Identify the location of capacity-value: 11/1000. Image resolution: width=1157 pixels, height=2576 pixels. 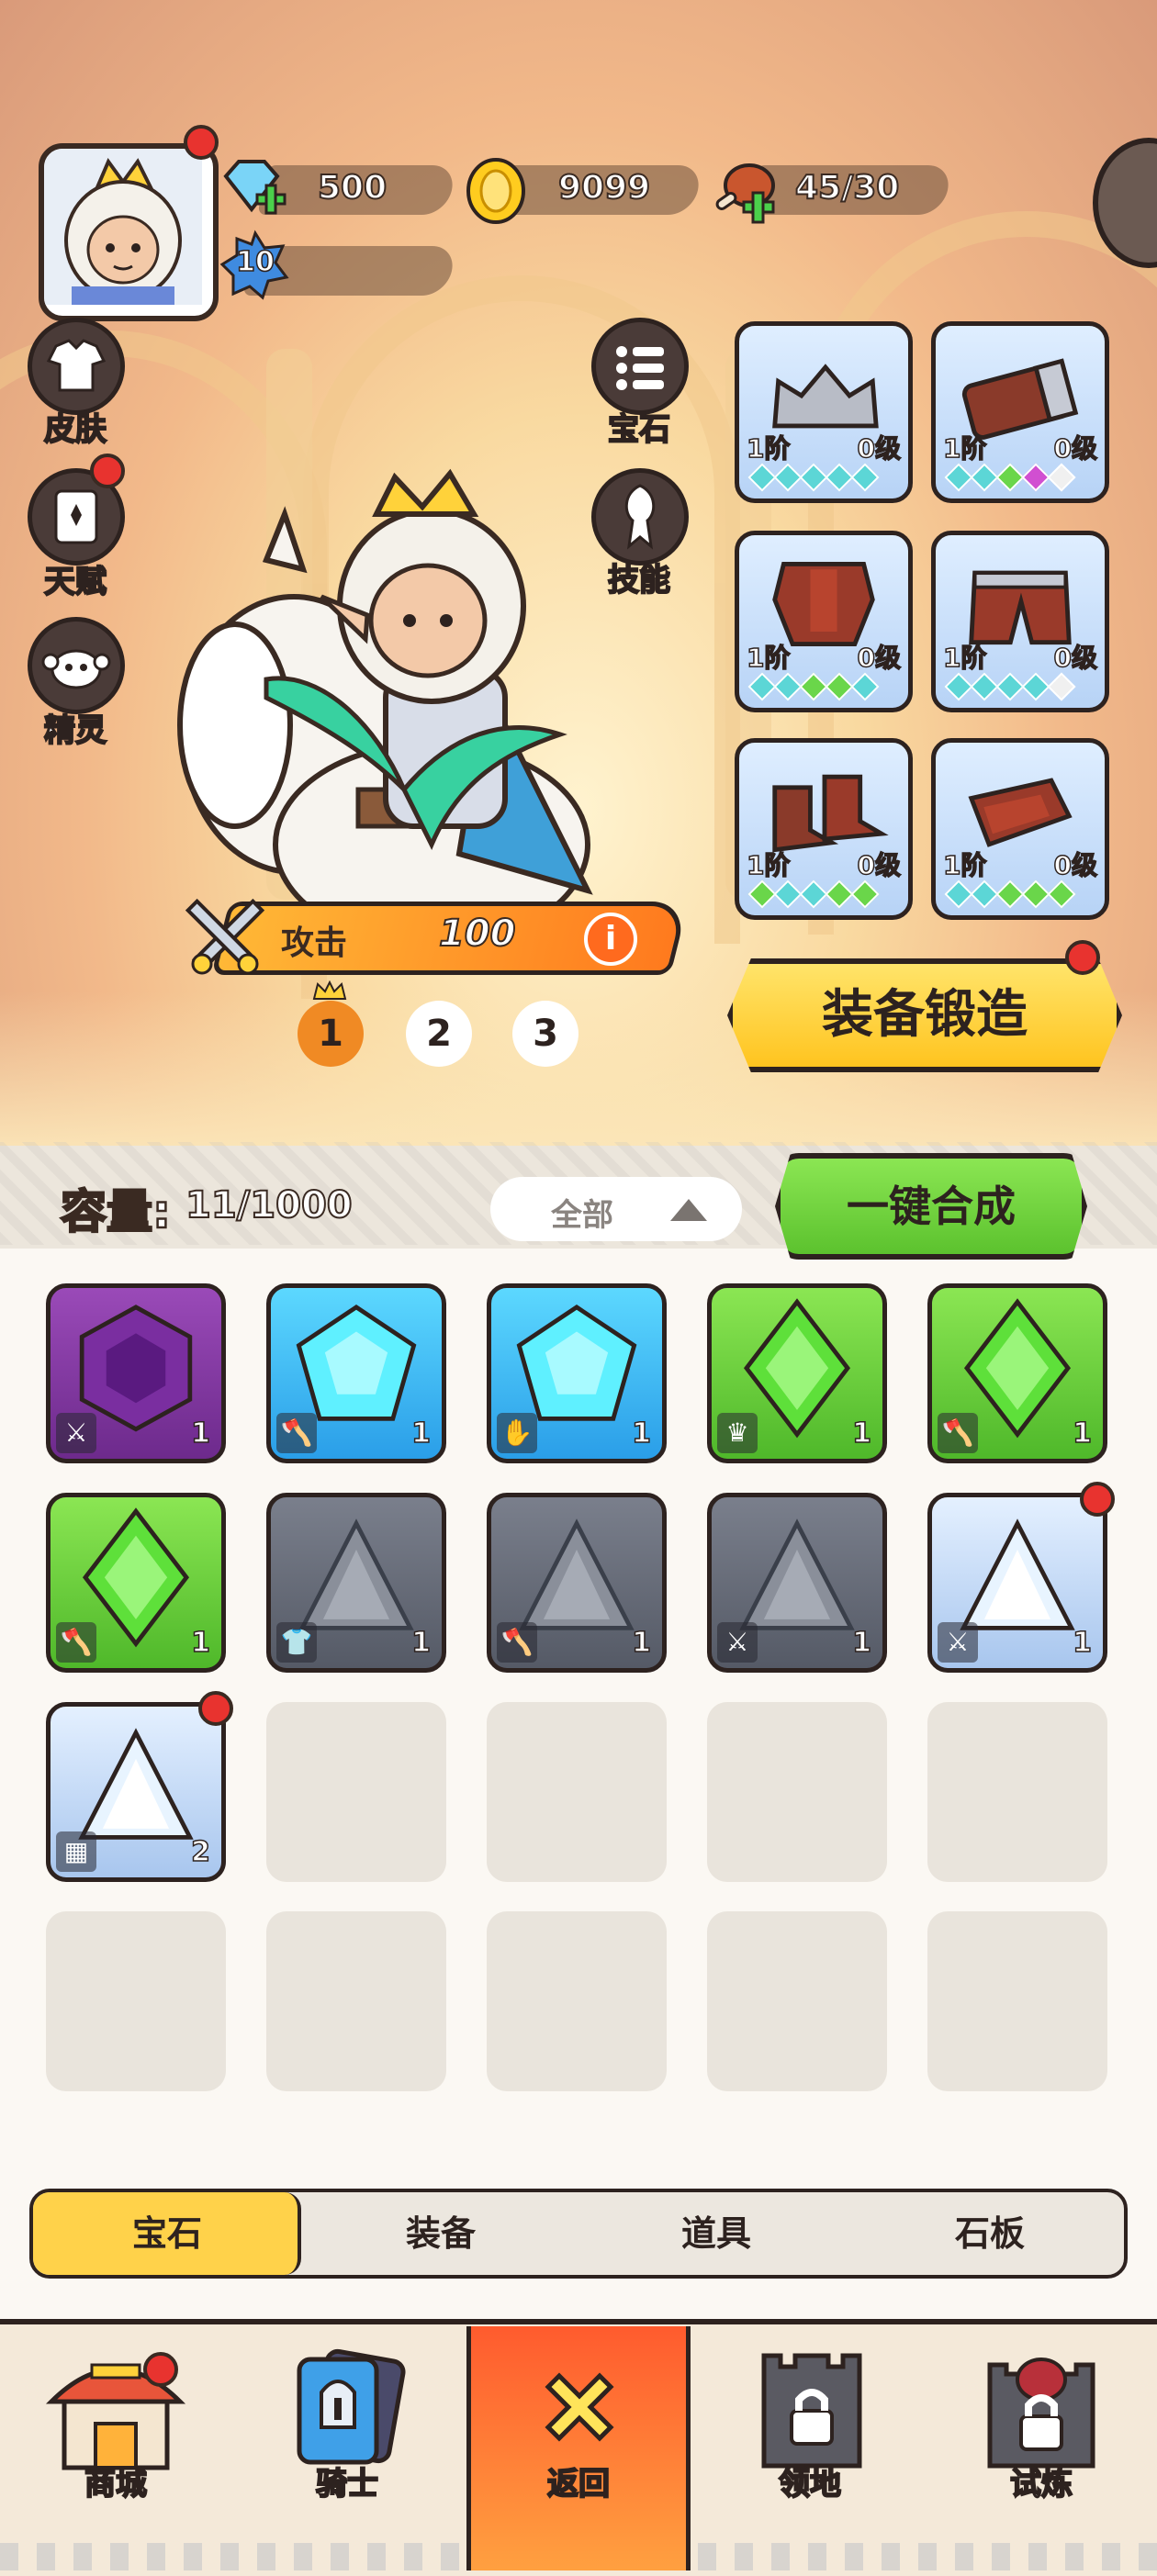
(269, 1205).